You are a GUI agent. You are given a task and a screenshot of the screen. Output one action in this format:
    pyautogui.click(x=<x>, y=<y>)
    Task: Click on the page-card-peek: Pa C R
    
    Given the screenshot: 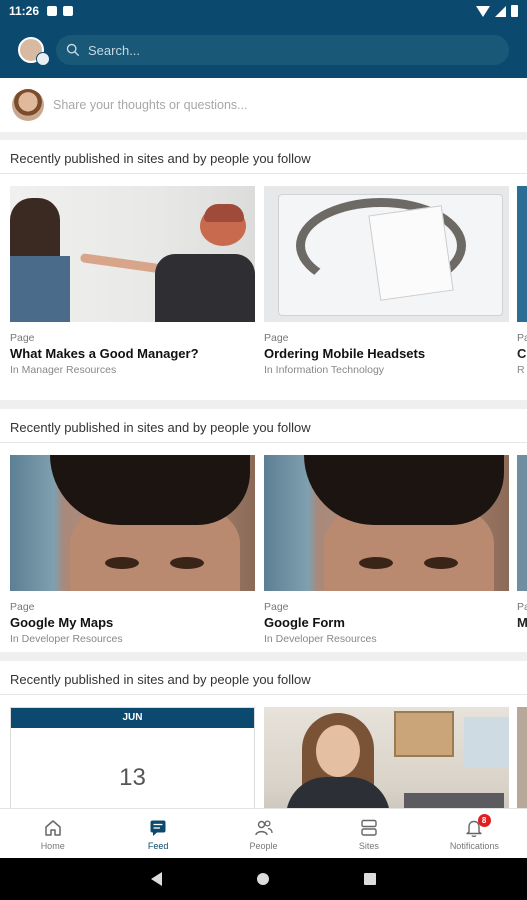 What is the action you would take?
    pyautogui.click(x=522, y=281)
    